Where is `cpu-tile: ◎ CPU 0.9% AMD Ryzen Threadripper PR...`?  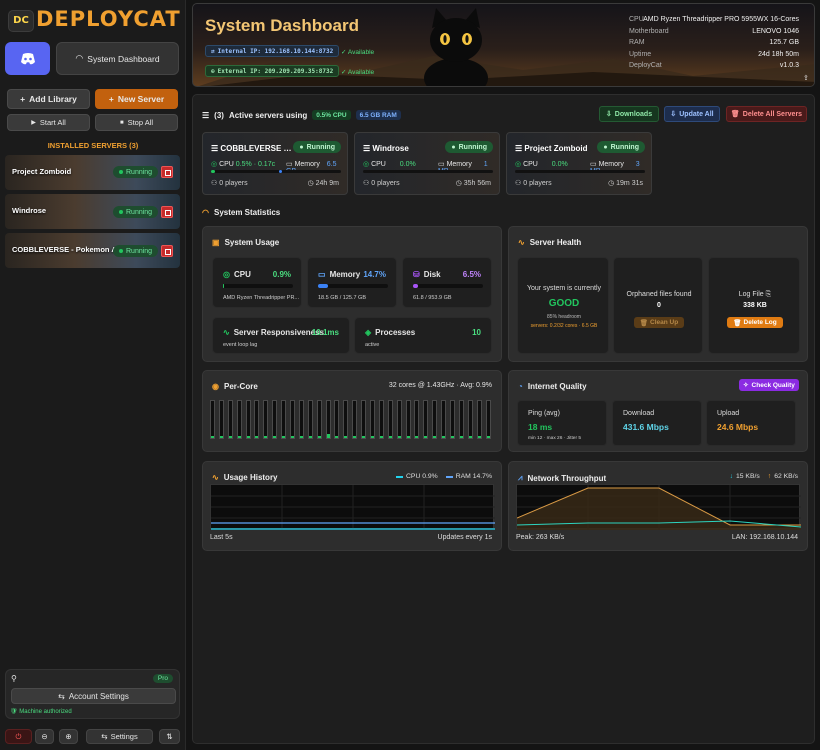
cpu-tile: ◎ CPU 0.9% AMD Ryzen Threadripper PR... is located at coordinates (257, 282).